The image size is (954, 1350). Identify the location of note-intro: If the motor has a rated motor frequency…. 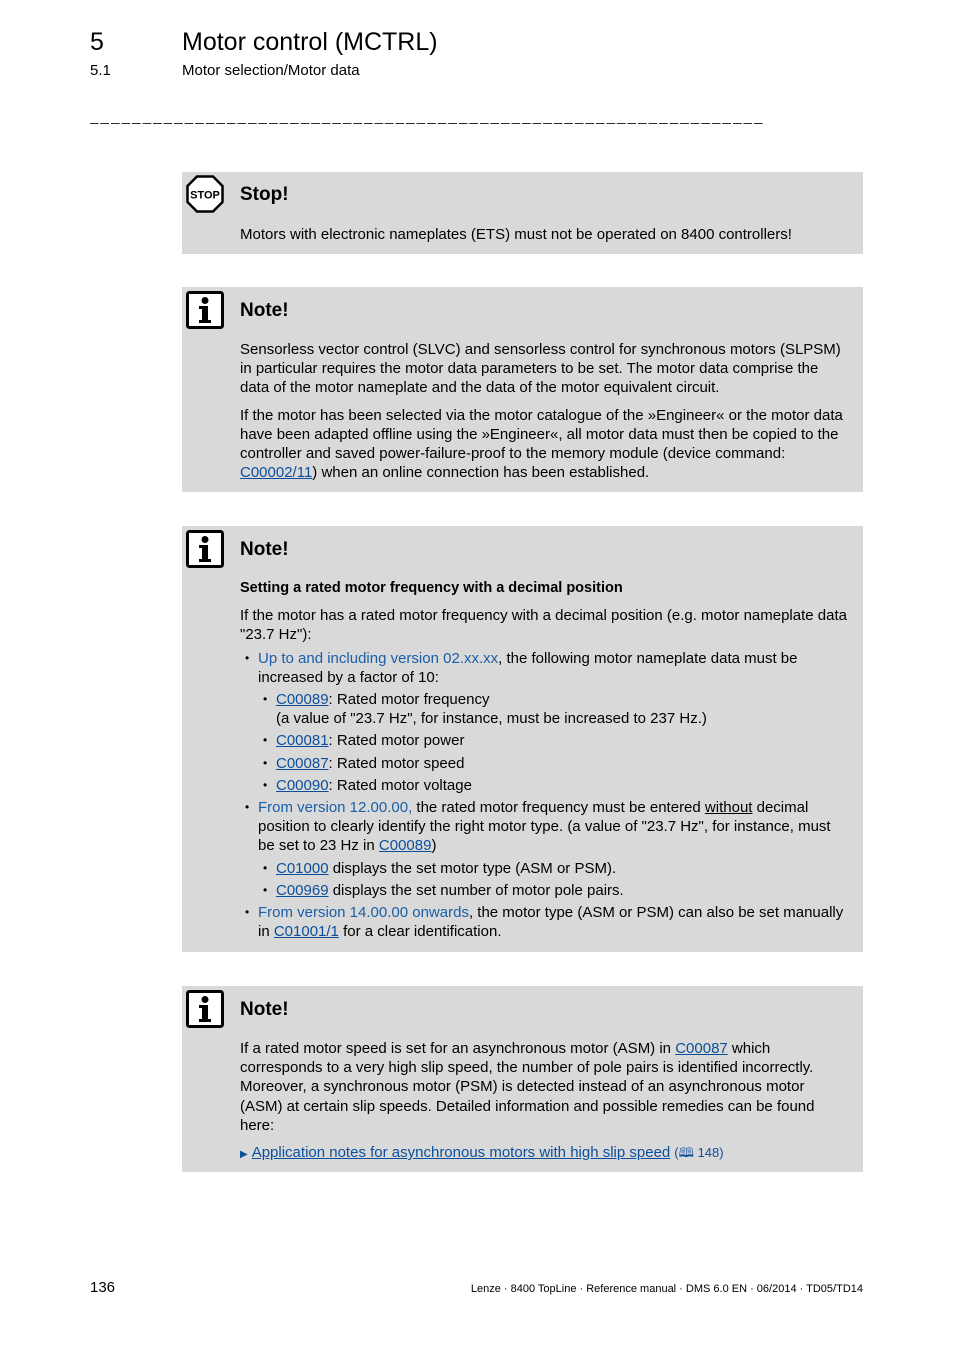
(543, 625).